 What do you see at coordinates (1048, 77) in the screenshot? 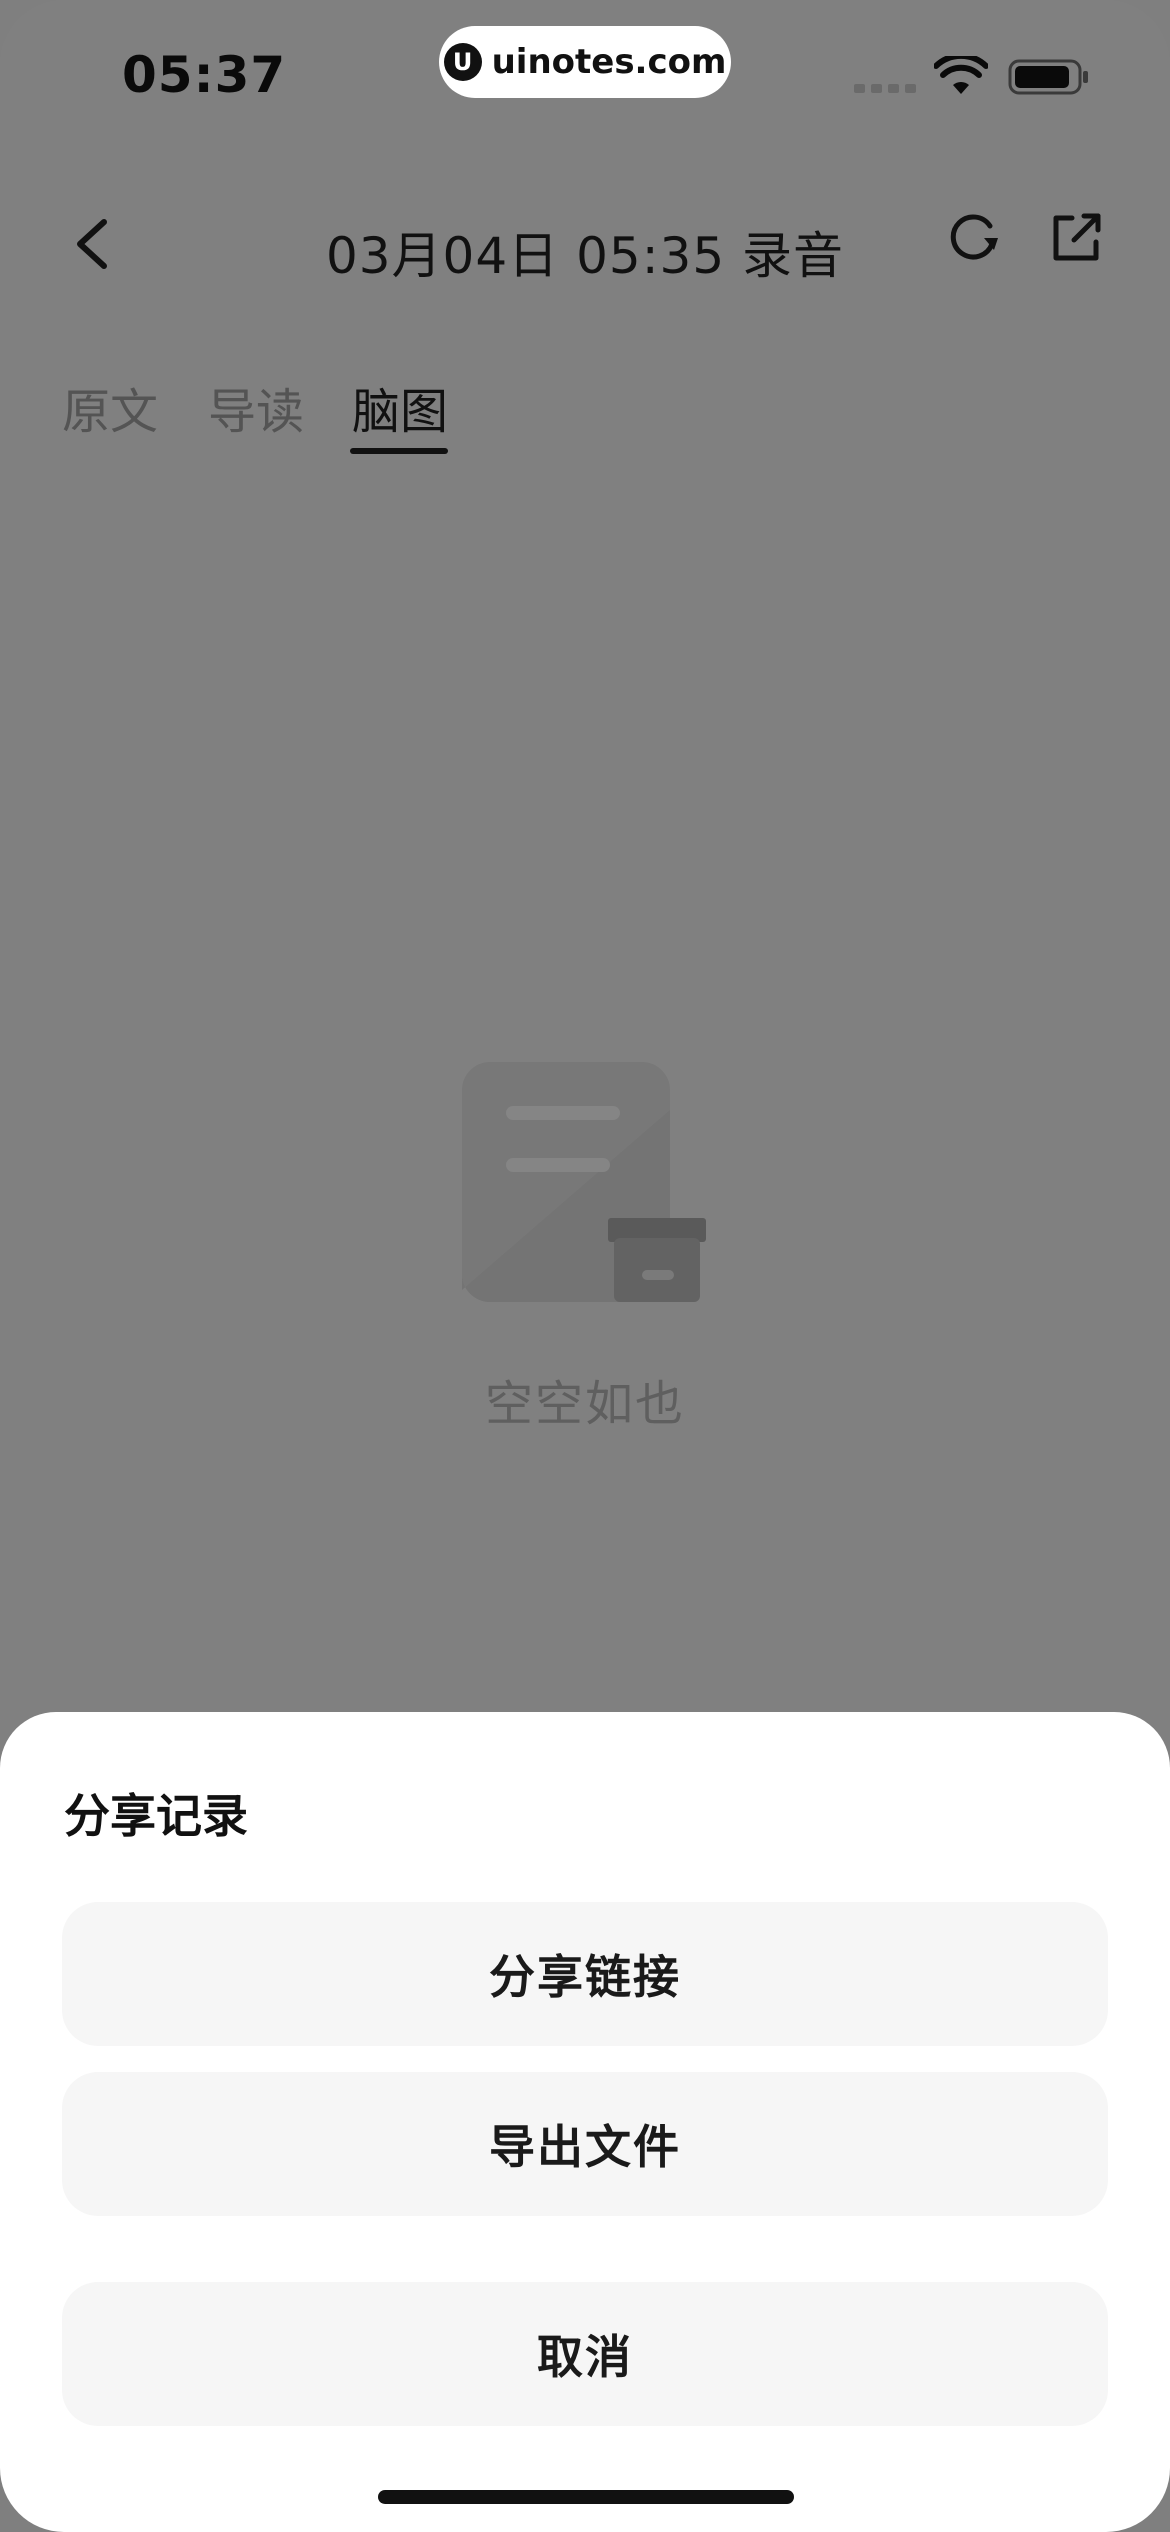
I see `battery-icon` at bounding box center [1048, 77].